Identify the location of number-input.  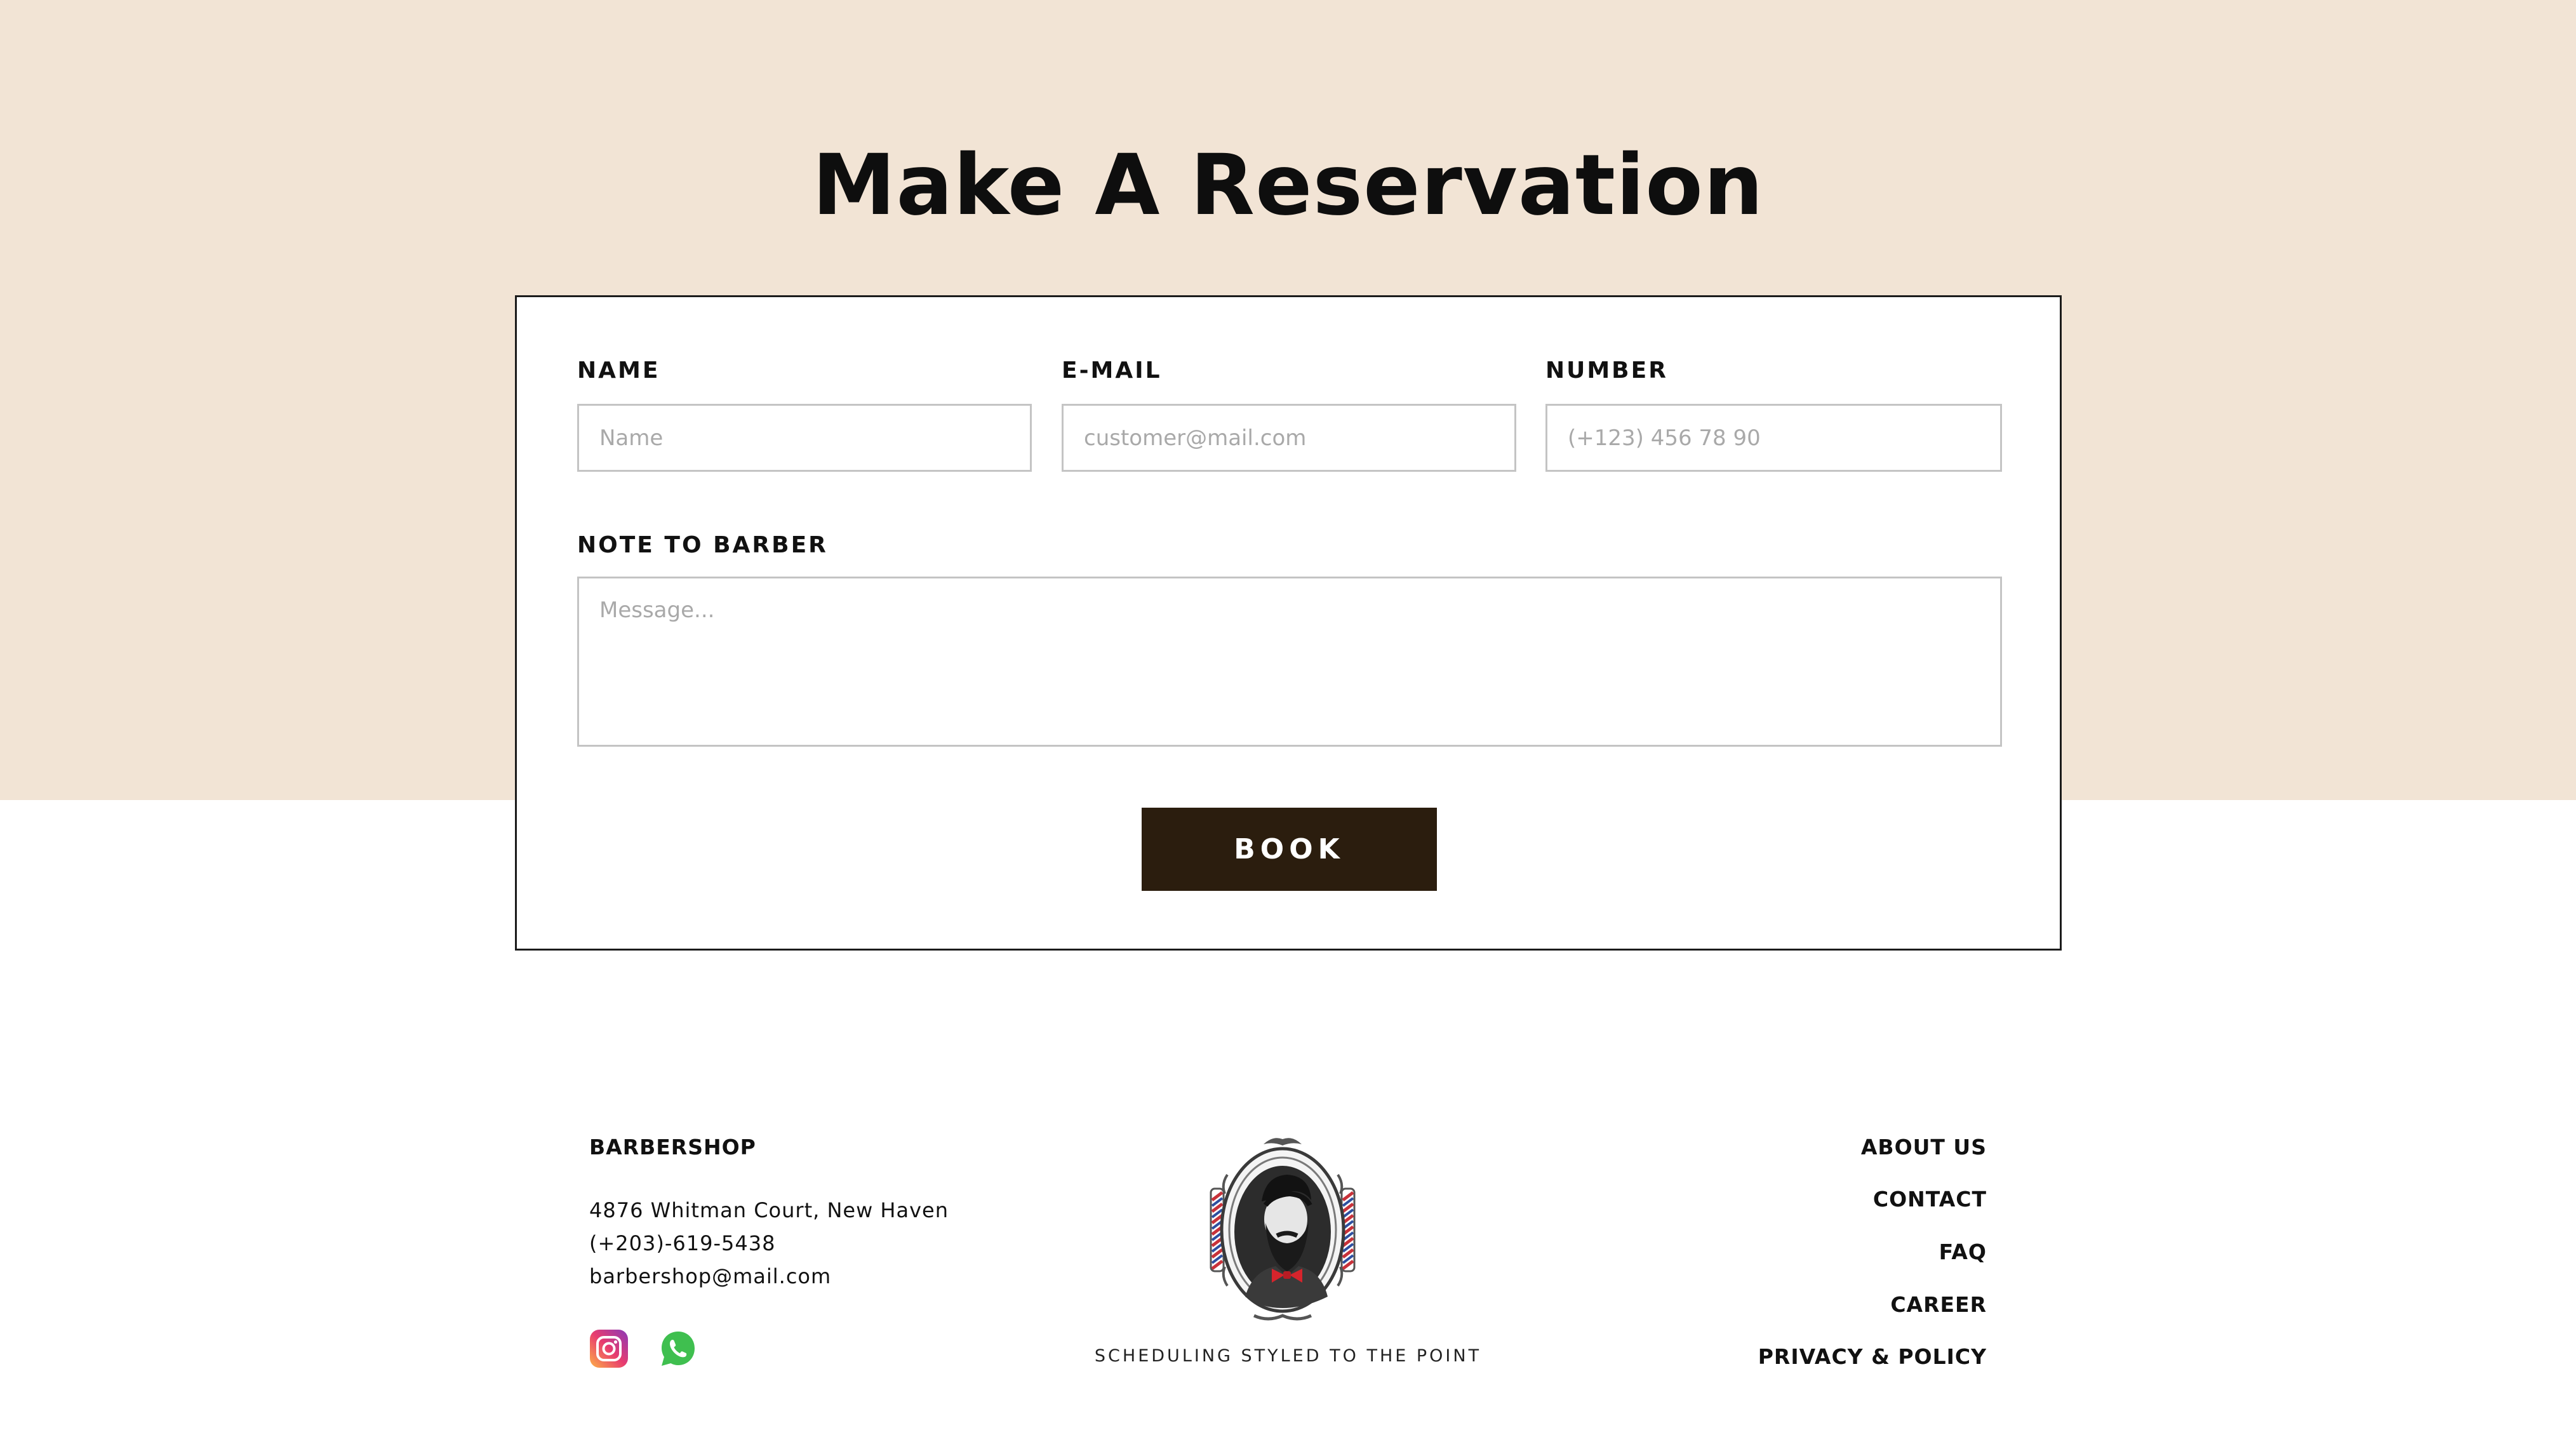
(1773, 438).